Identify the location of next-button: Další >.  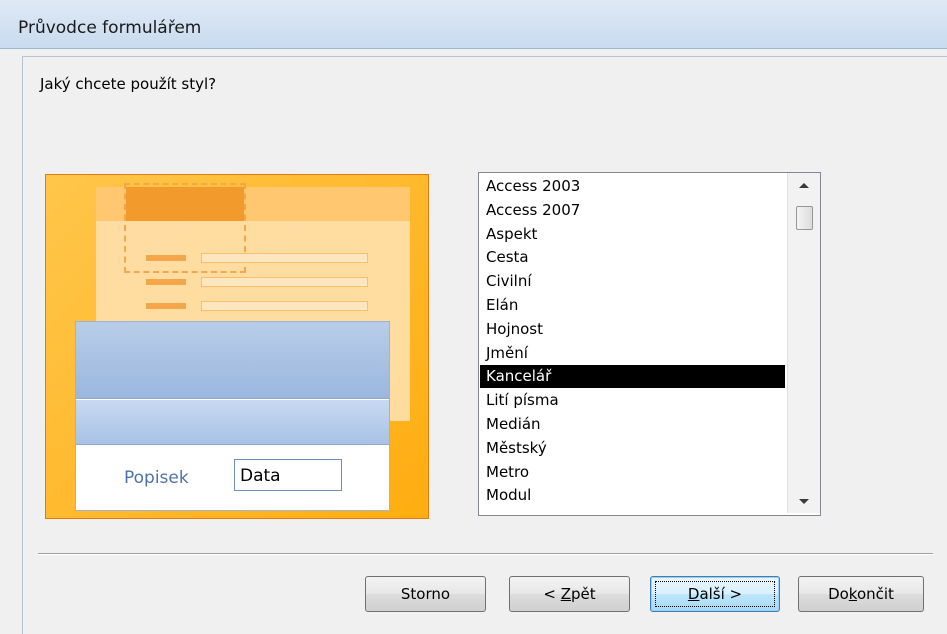
(715, 594).